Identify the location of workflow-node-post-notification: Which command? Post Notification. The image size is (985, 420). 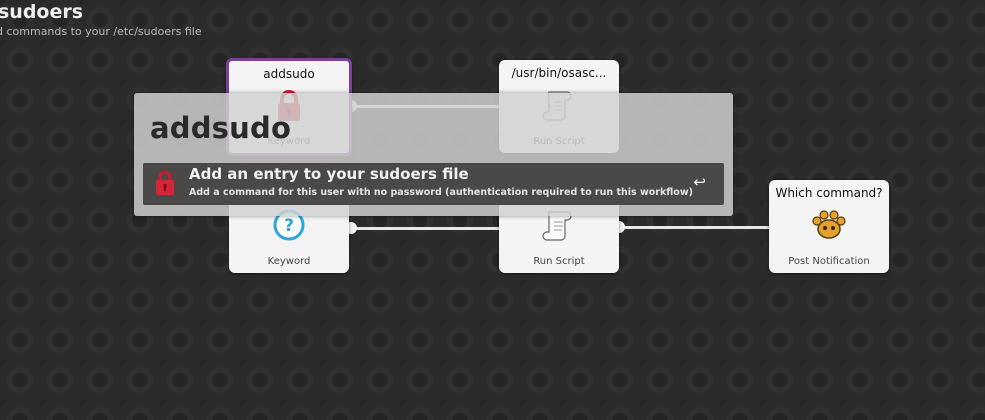
(829, 226).